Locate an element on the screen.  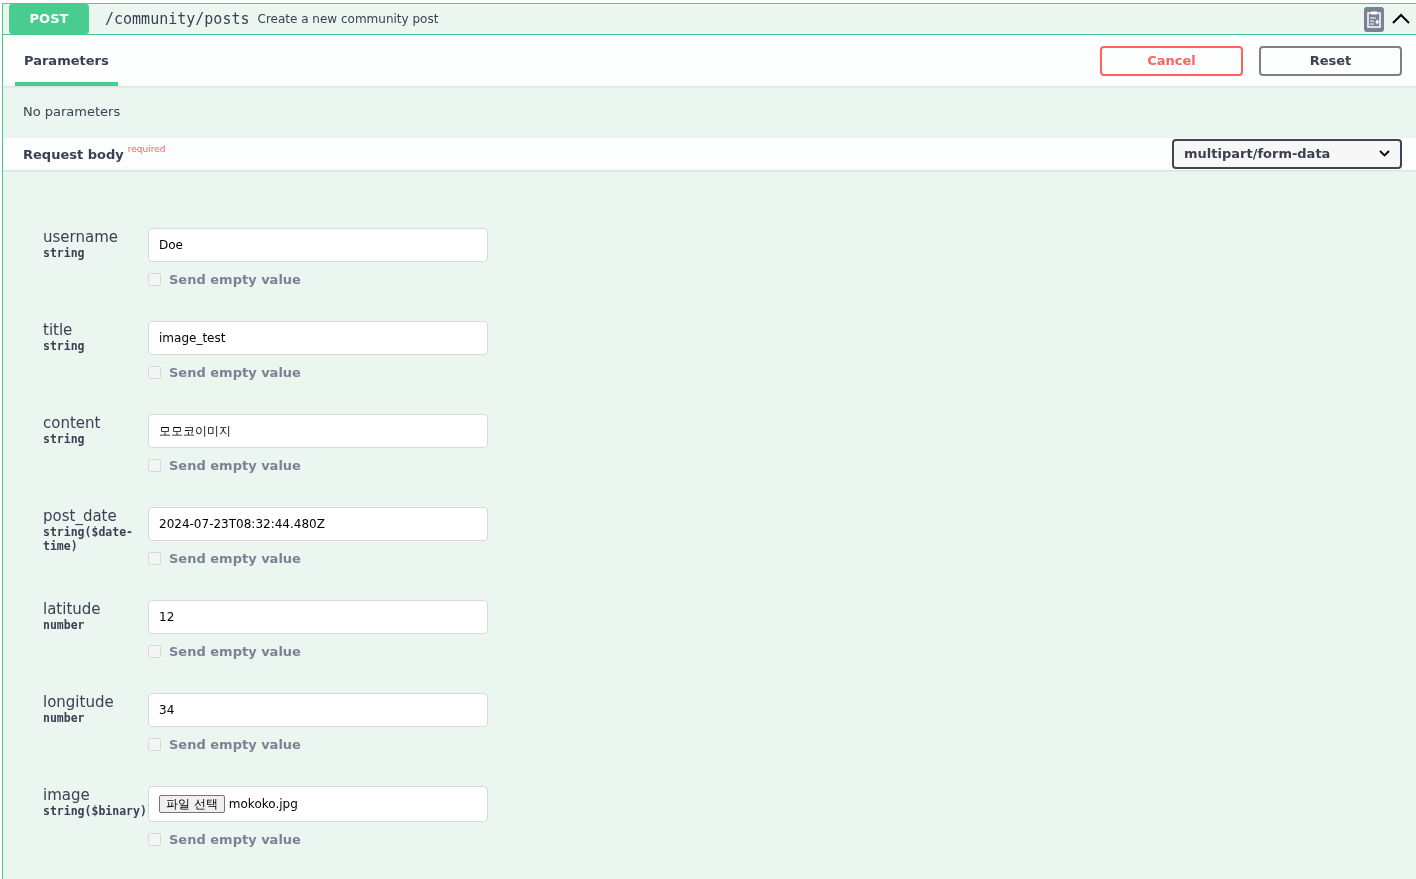
field-name: longitude is located at coordinates (79, 702).